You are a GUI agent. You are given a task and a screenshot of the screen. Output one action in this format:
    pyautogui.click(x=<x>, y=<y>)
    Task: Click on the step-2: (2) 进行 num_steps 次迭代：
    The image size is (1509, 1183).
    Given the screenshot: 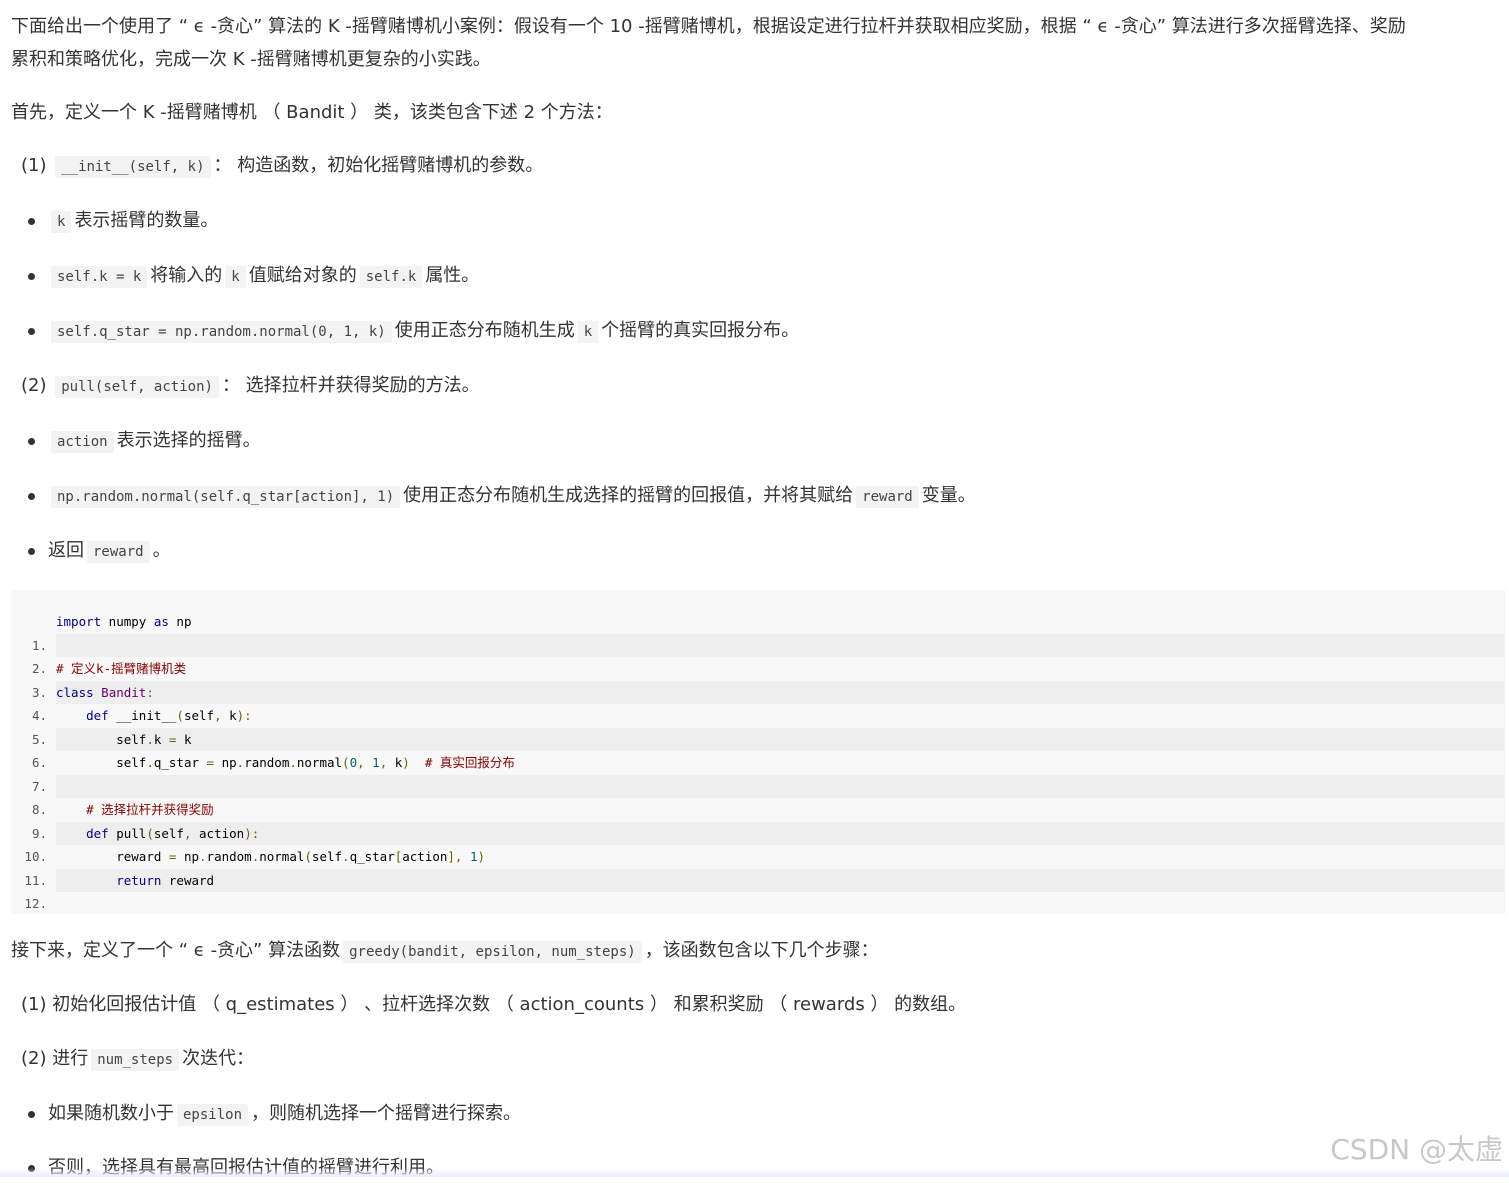 What is the action you would take?
    pyautogui.click(x=137, y=1059)
    